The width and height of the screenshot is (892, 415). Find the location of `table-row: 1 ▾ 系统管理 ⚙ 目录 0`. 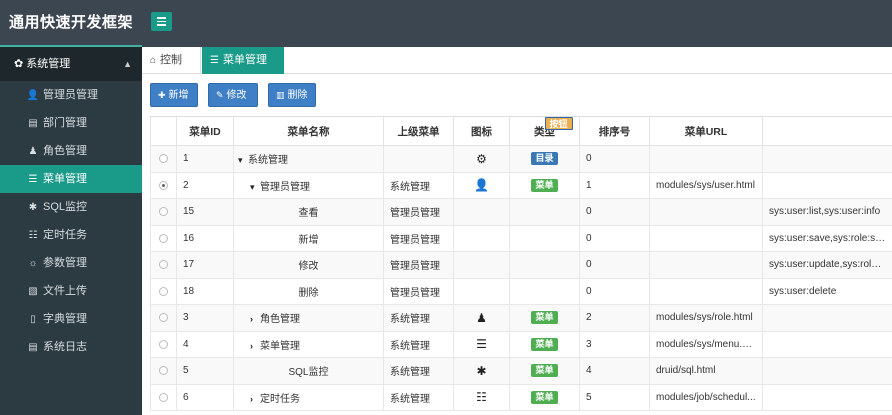

table-row: 1 ▾ 系统管理 ⚙ 目录 0 is located at coordinates (521, 159).